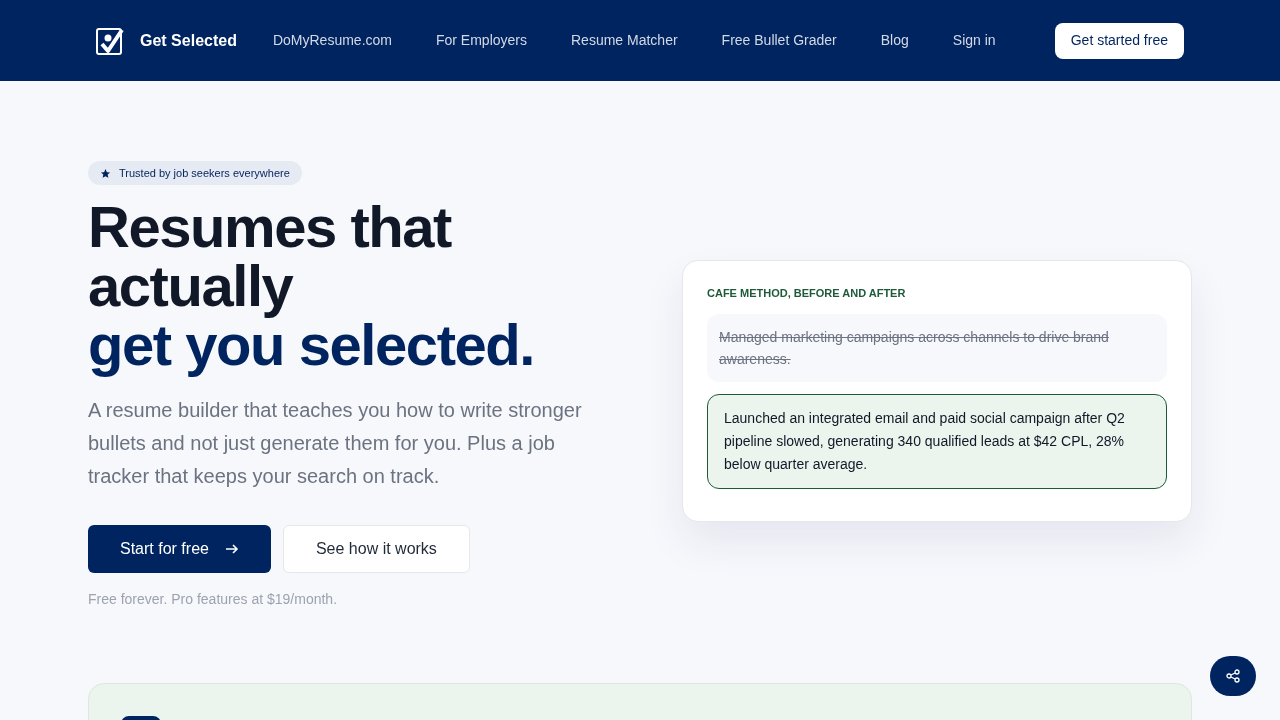 Image resolution: width=1280 pixels, height=720 pixels. I want to click on card-label: CAFE METHOD, BEFORE AND AFTER, so click(807, 293).